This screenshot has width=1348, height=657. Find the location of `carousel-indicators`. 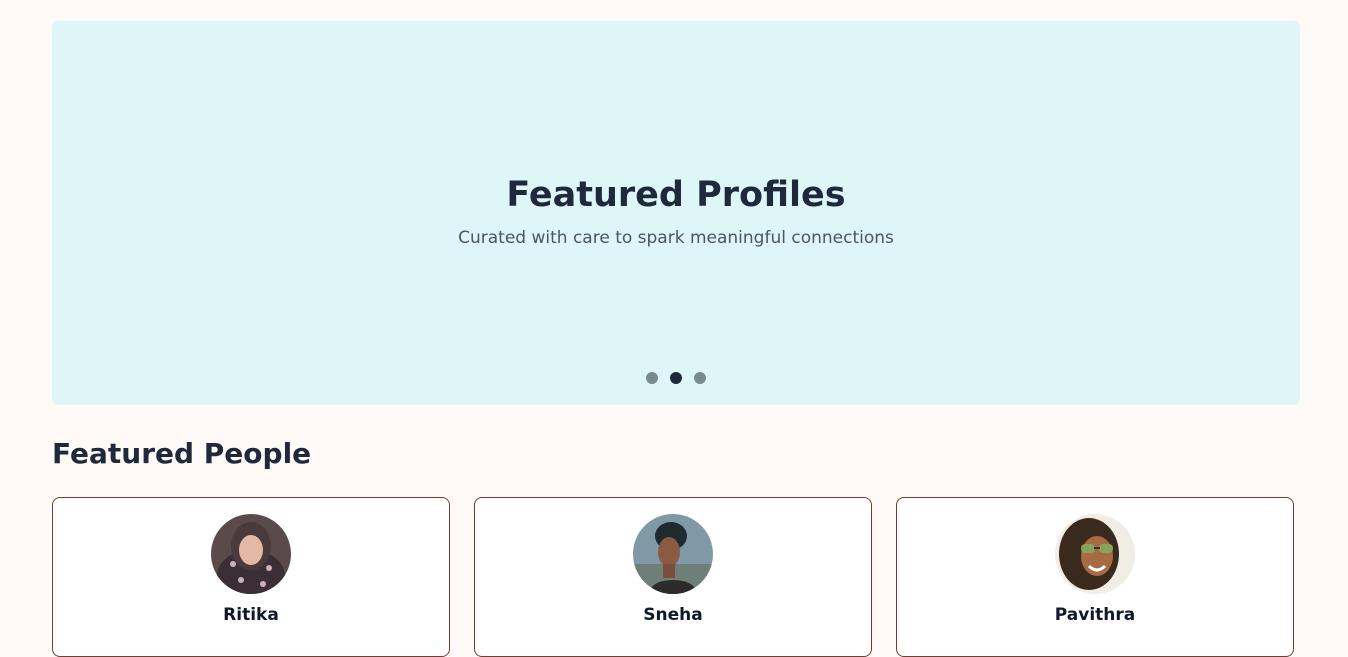

carousel-indicators is located at coordinates (676, 378).